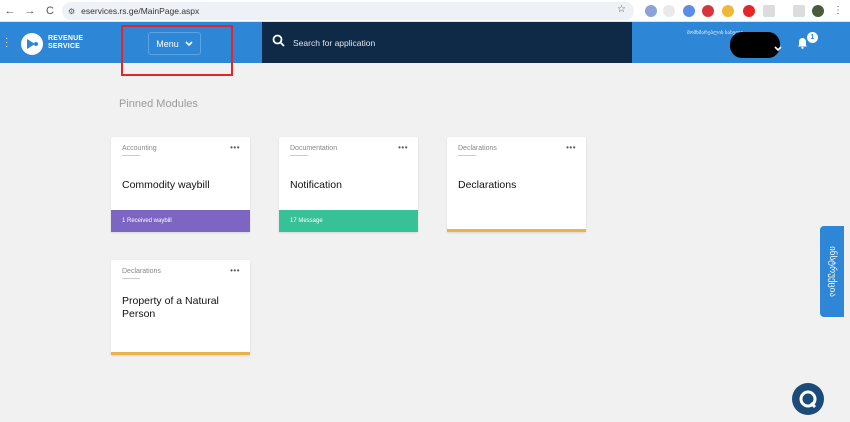 The width and height of the screenshot is (850, 422). What do you see at coordinates (50, 11) in the screenshot?
I see `reload-icon: C` at bounding box center [50, 11].